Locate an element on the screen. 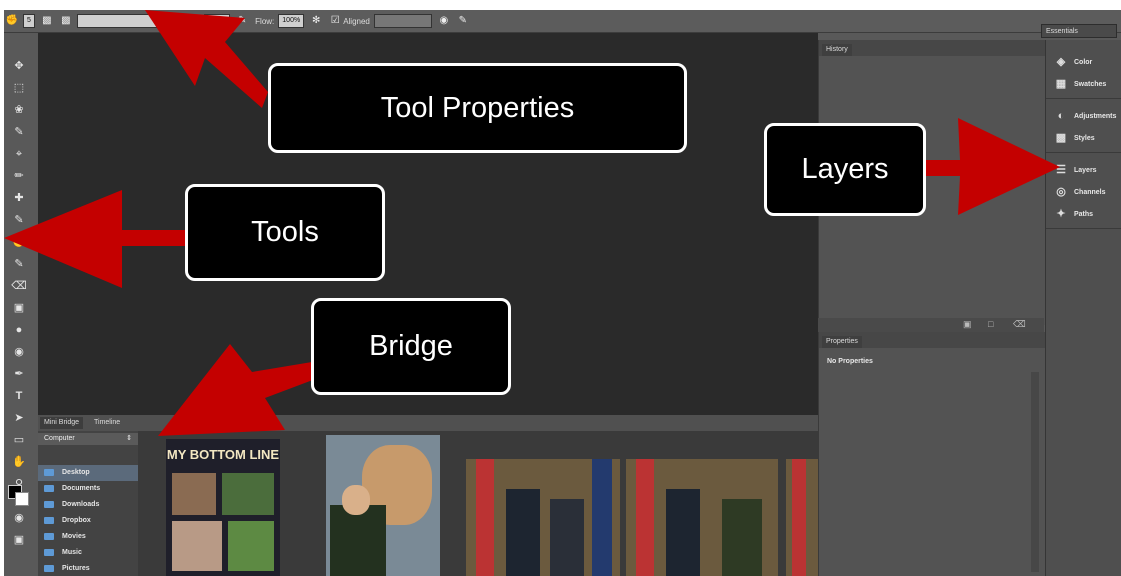 This screenshot has height=576, width=1121. properties-scrollbar is located at coordinates (1035, 472).